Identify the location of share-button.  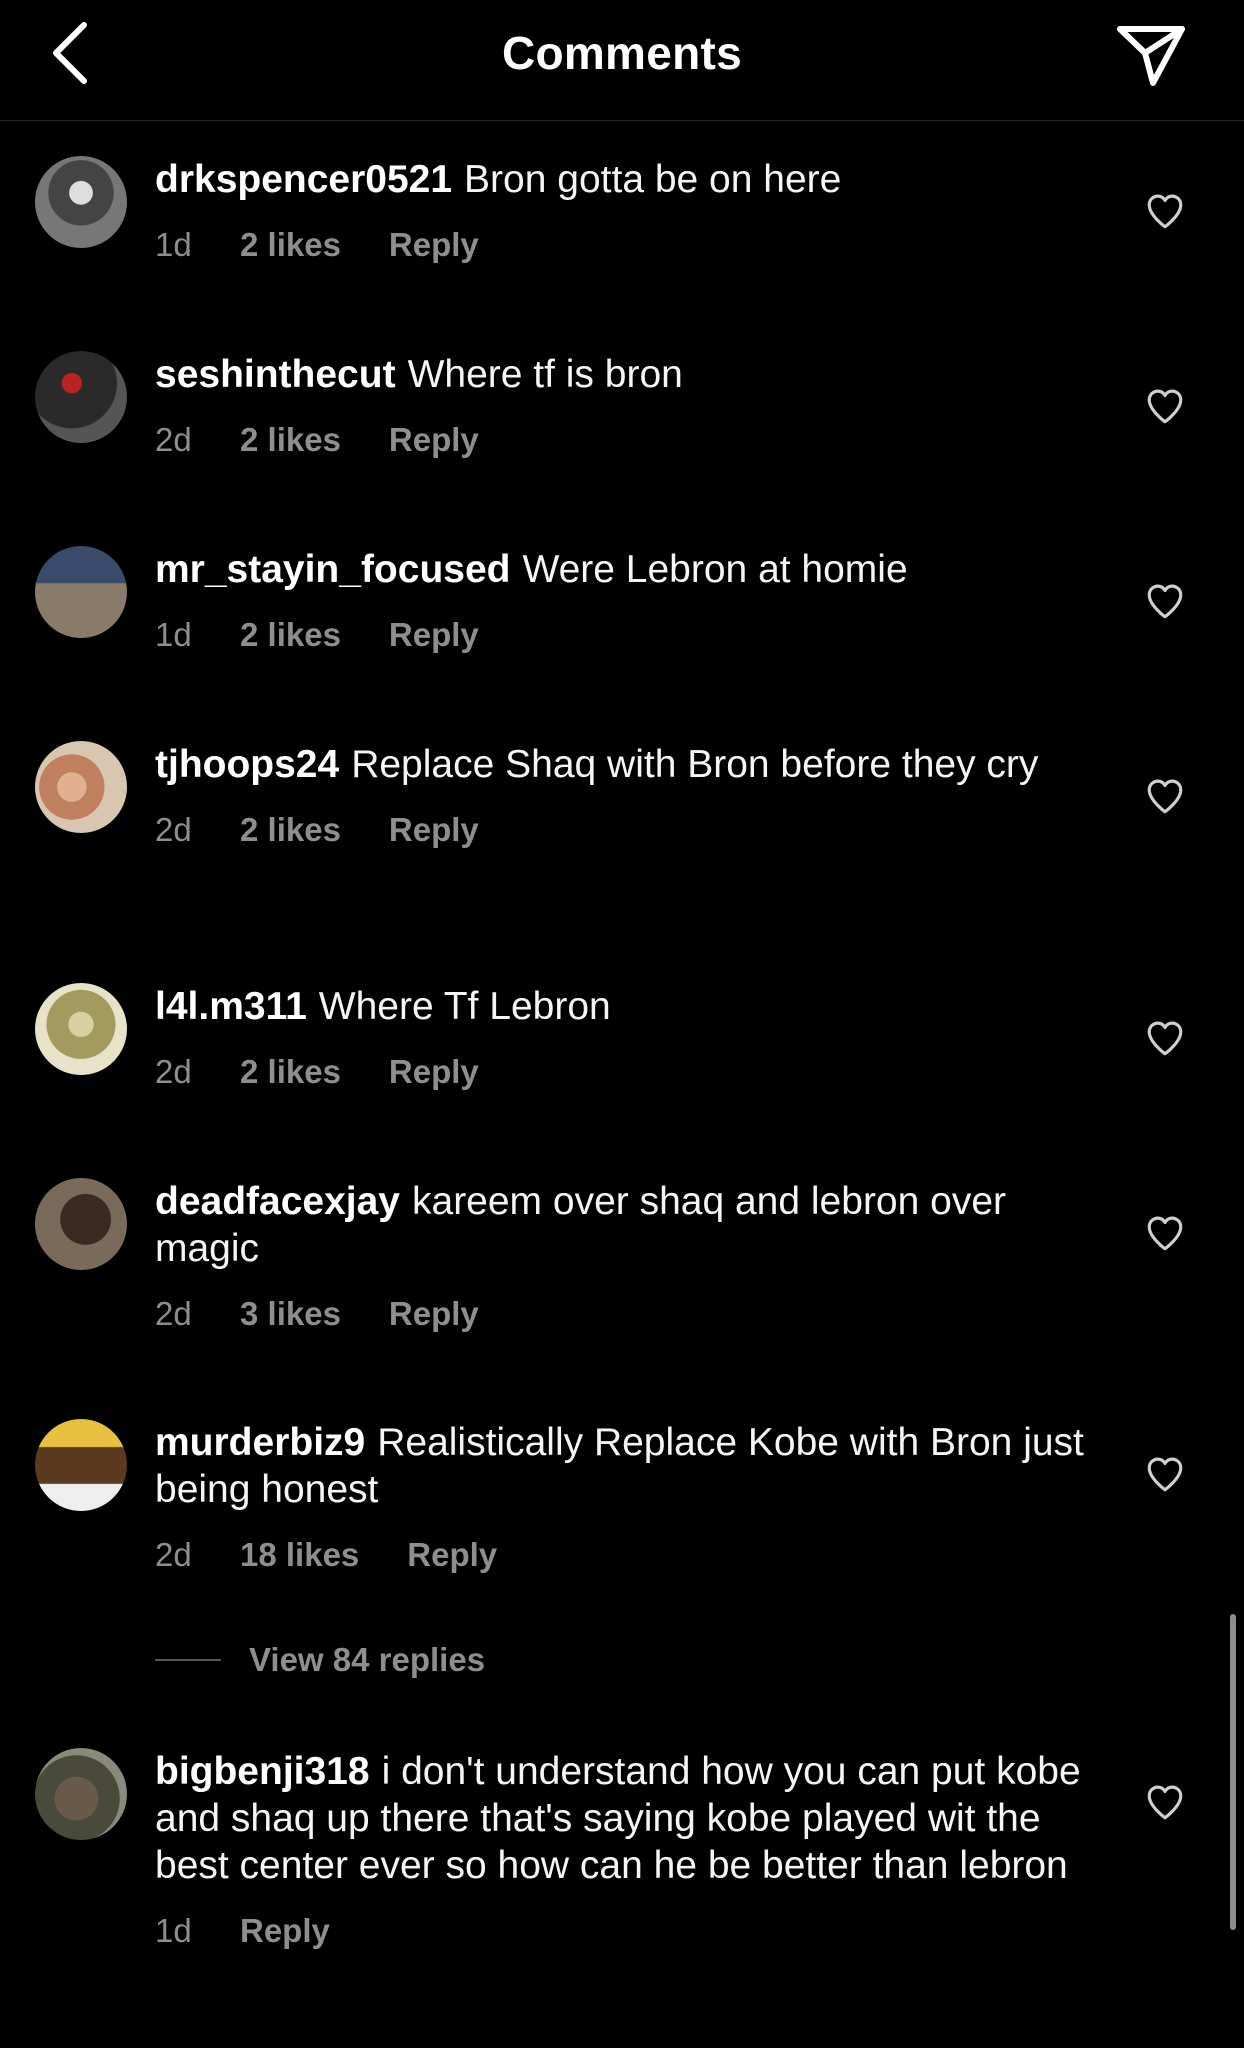
(1151, 56).